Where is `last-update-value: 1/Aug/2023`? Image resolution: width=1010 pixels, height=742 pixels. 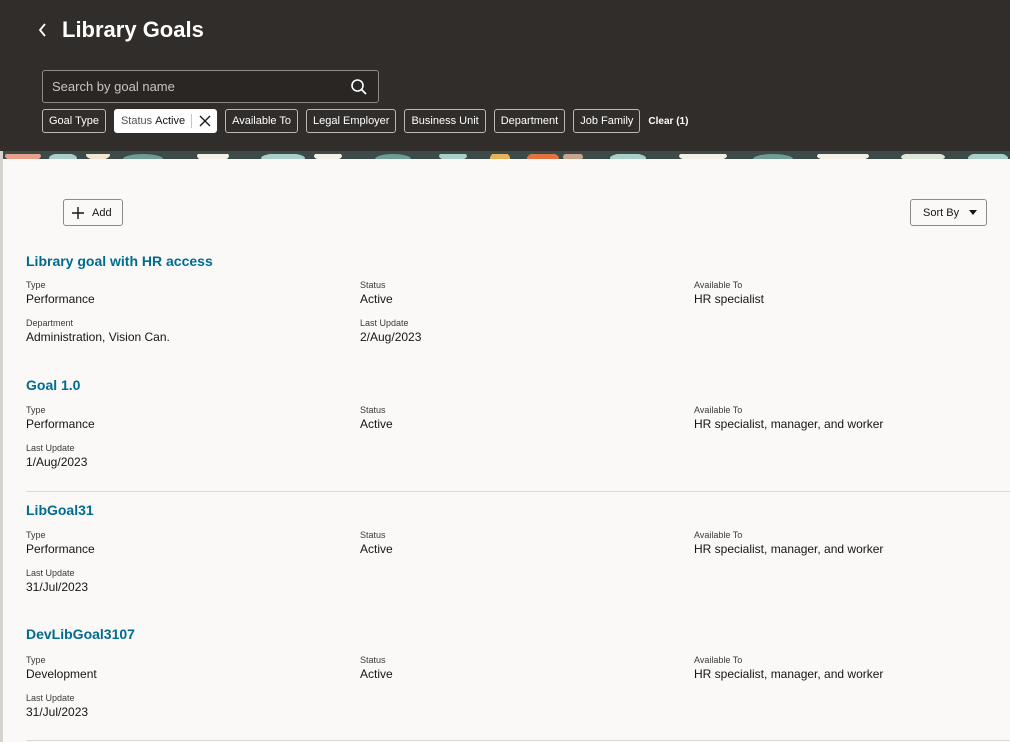 last-update-value: 1/Aug/2023 is located at coordinates (57, 462).